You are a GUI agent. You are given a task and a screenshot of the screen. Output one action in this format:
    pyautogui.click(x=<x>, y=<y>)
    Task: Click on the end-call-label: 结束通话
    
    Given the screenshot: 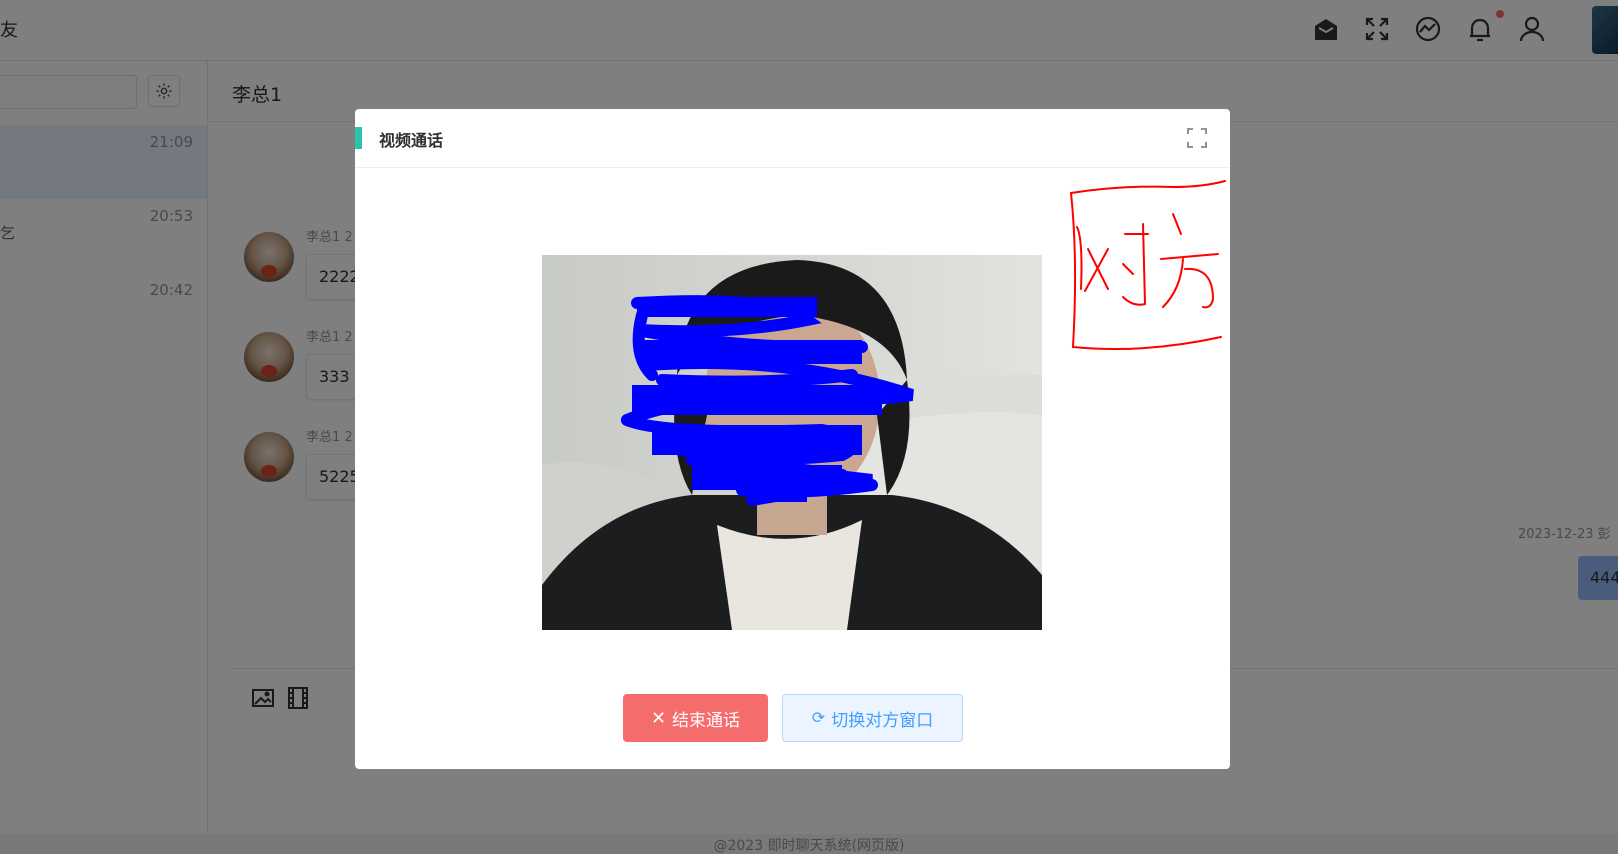 What is the action you would take?
    pyautogui.click(x=706, y=720)
    